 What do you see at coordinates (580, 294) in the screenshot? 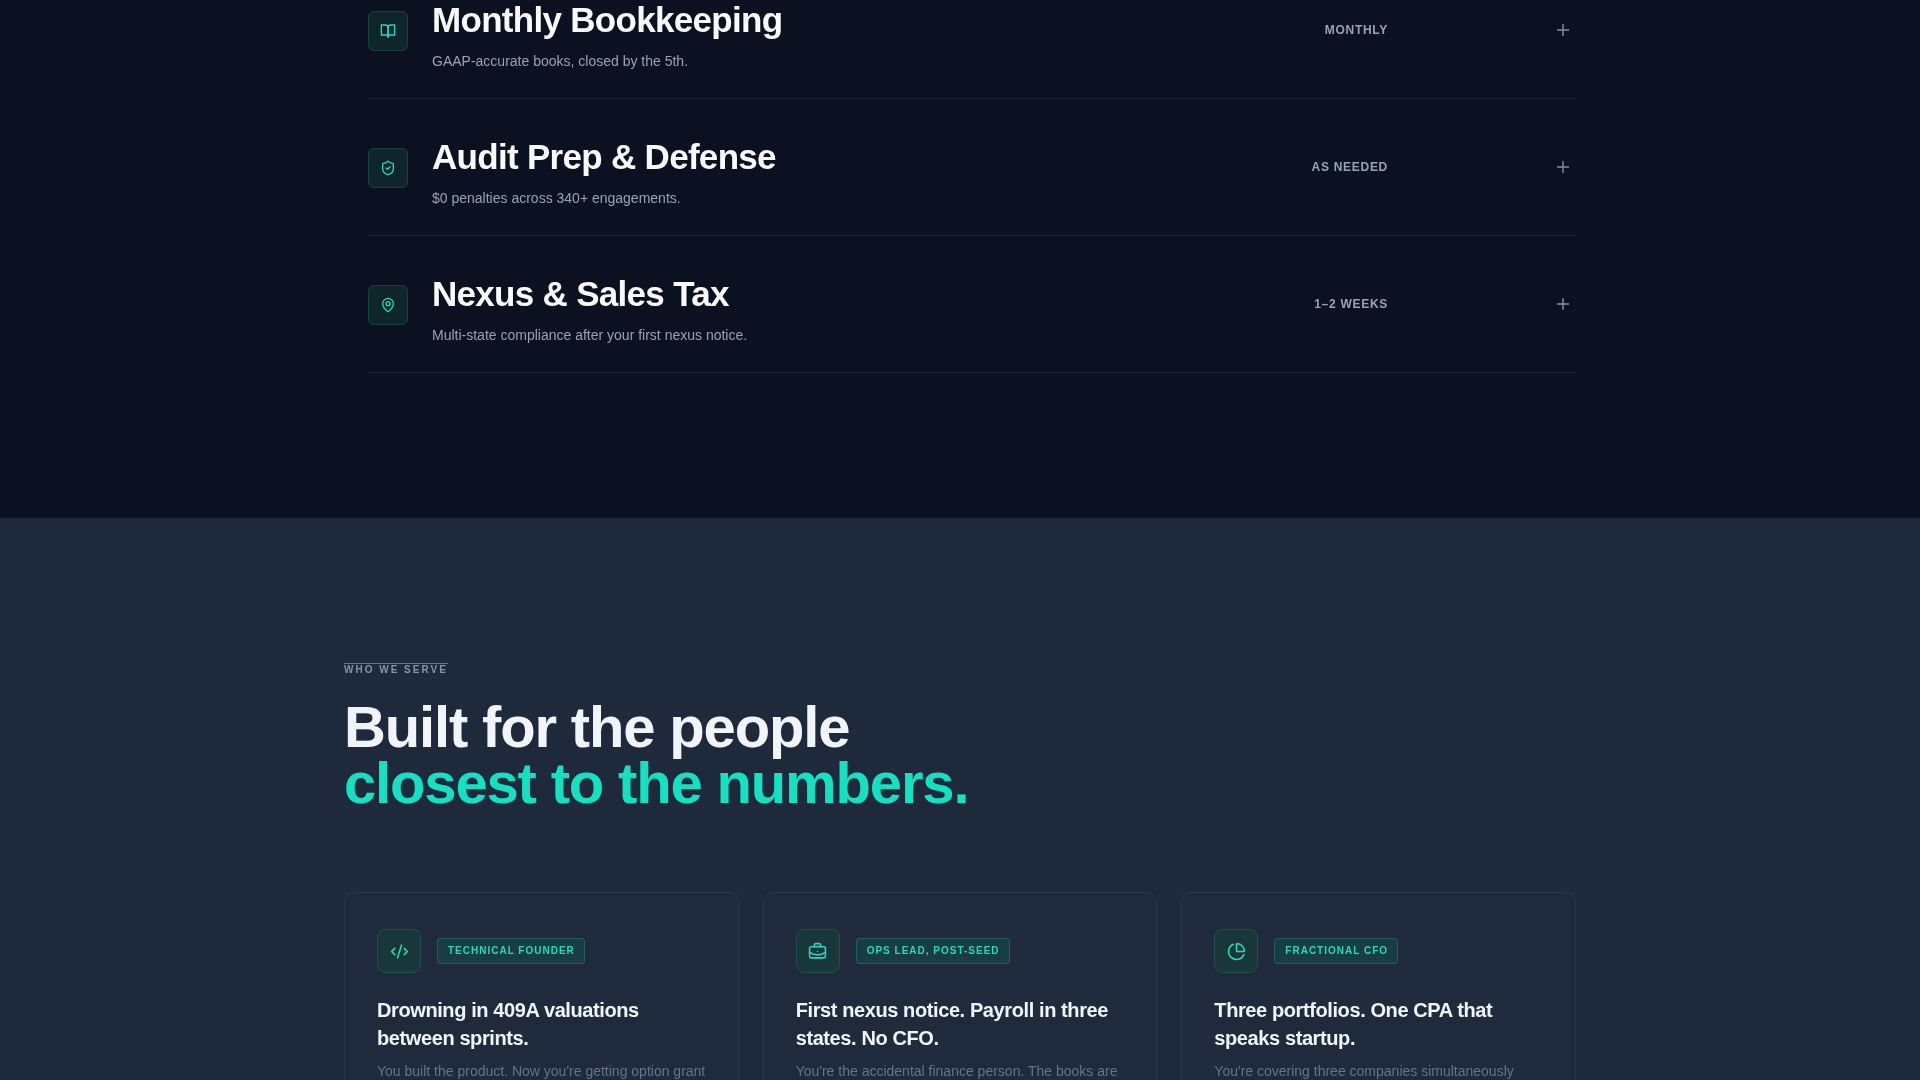
I see `service-title: Nexus & Sales Tax` at bounding box center [580, 294].